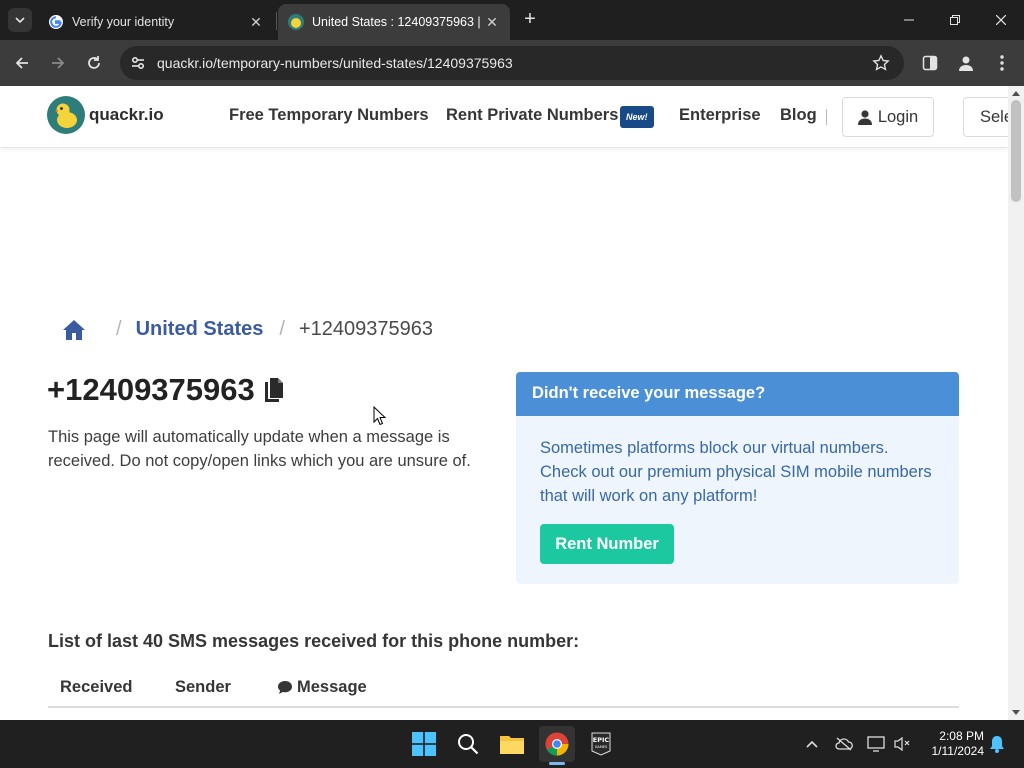 The width and height of the screenshot is (1024, 768). I want to click on arrow-right-icon, so click(58, 63).